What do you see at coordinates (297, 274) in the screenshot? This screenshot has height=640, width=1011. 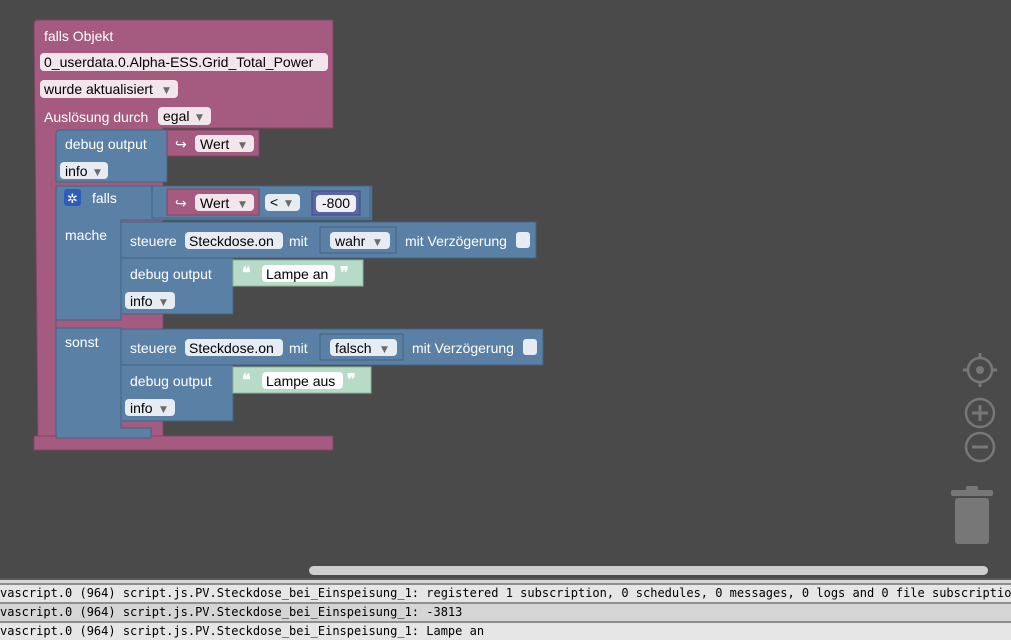 I see `text-on: Lampe an` at bounding box center [297, 274].